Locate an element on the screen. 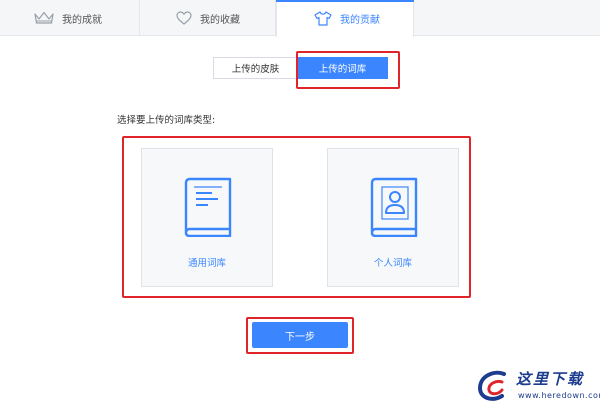 Image resolution: width=600 pixels, height=406 pixels. book-person-icon is located at coordinates (394, 209).